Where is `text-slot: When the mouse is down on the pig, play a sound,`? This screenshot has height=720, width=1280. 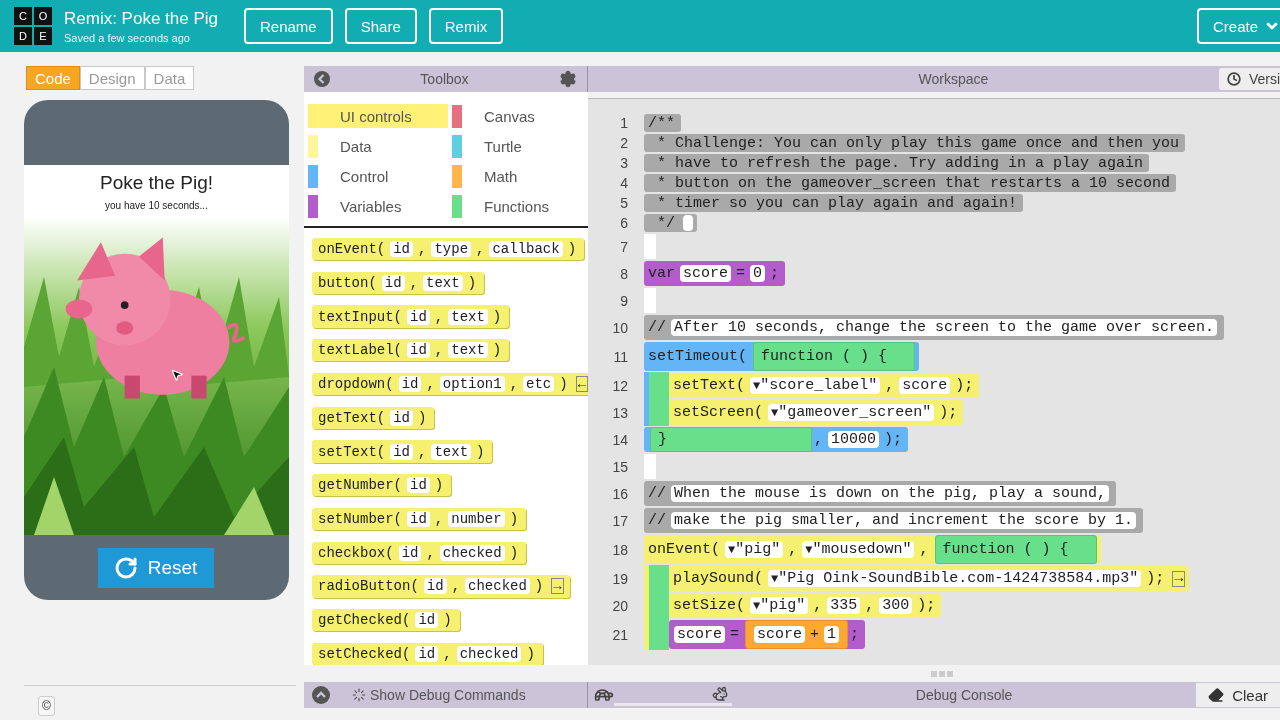 text-slot: When the mouse is down on the pig, play a sound, is located at coordinates (890, 493).